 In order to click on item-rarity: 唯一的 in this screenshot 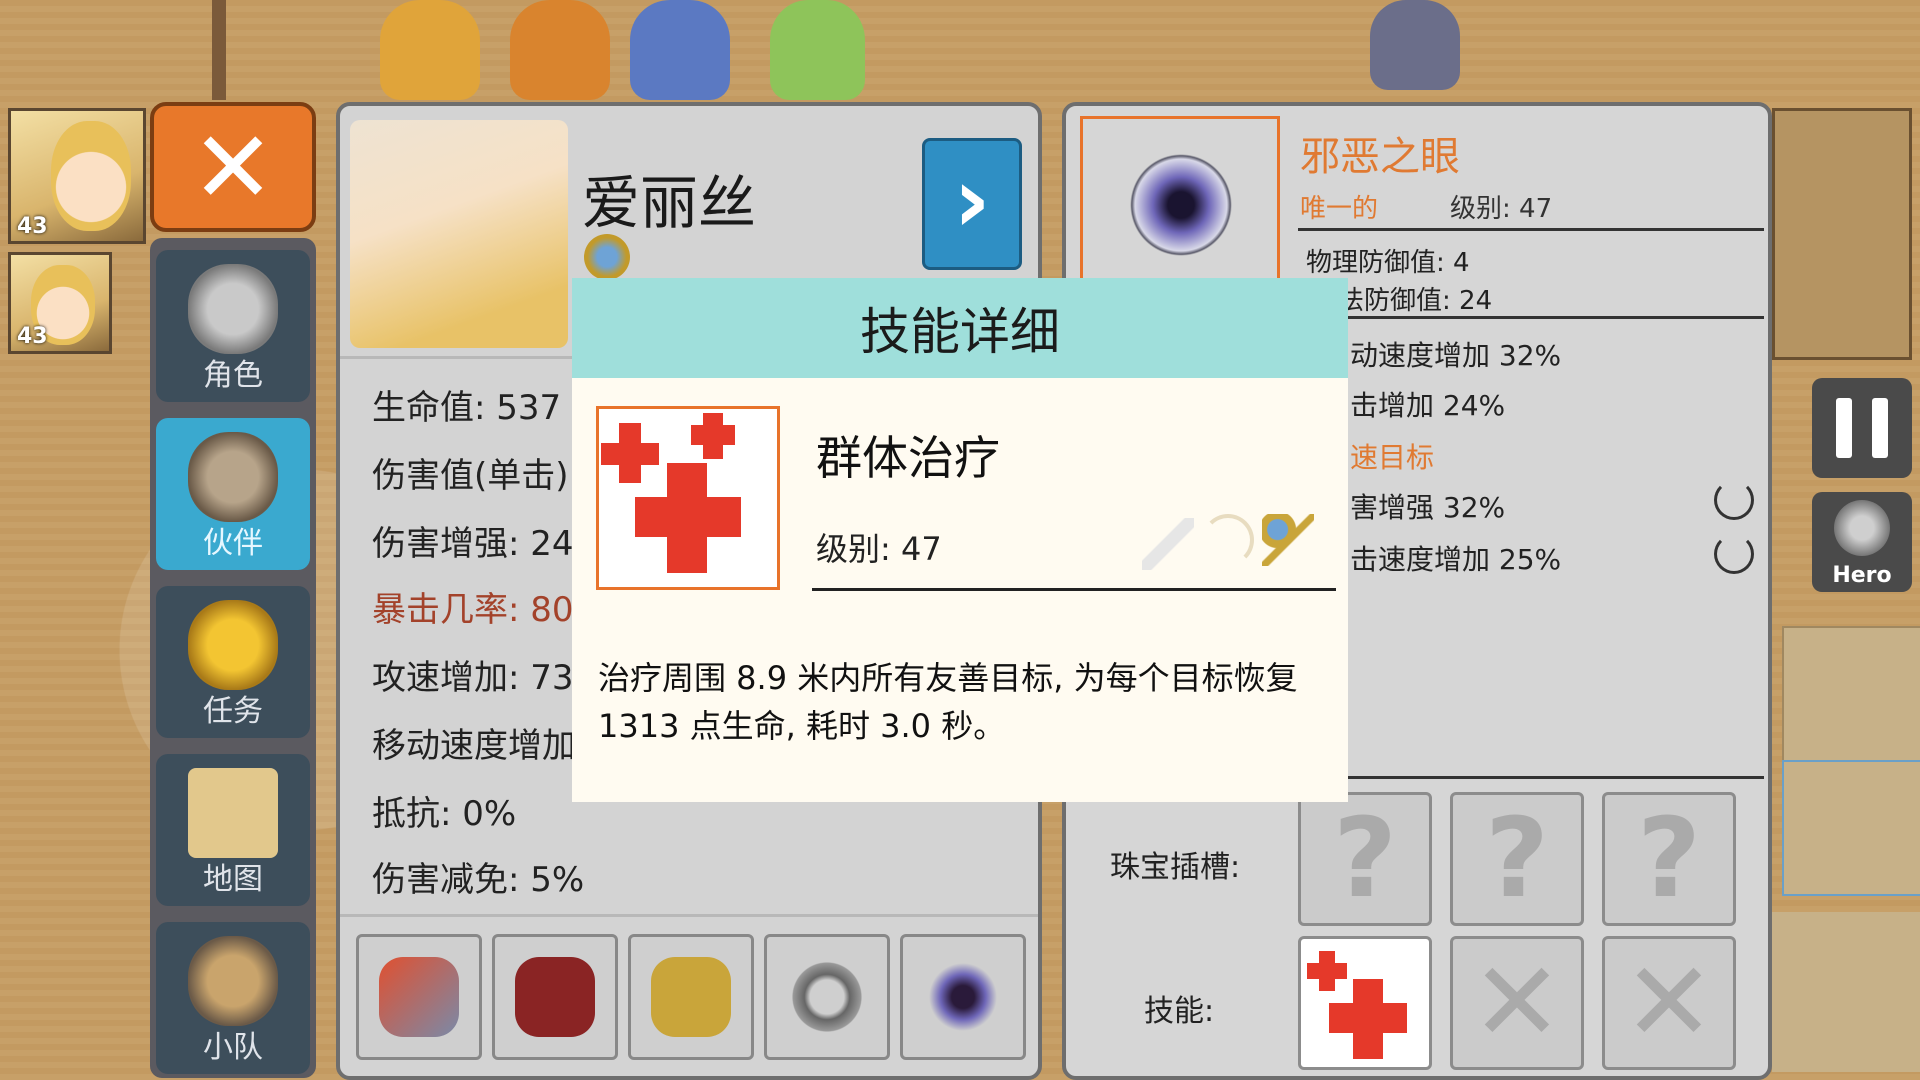, I will do `click(1339, 209)`.